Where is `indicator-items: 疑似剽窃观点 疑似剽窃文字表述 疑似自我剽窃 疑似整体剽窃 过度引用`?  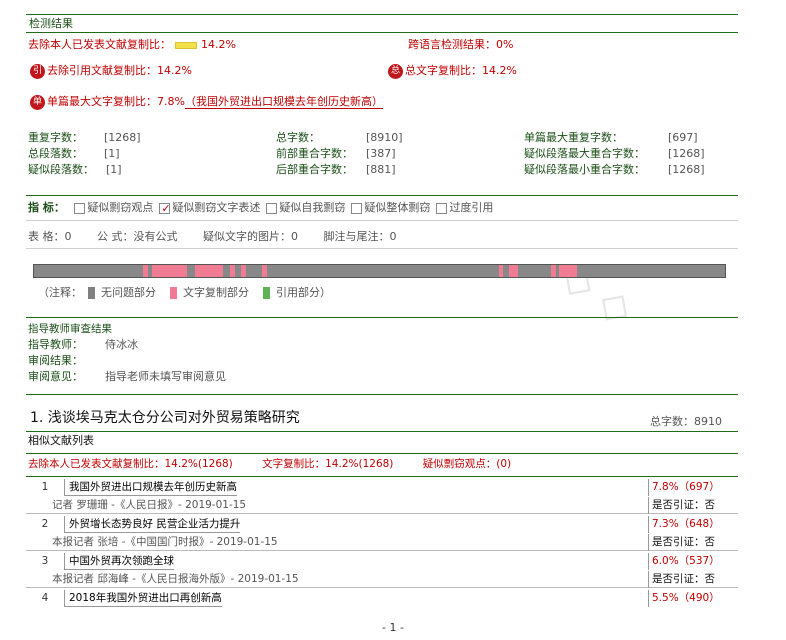 indicator-items: 疑似剽窃观点 疑似剽窃文字表述 疑似自我剽窃 疑似整体剽窃 过度引用 is located at coordinates (281, 209).